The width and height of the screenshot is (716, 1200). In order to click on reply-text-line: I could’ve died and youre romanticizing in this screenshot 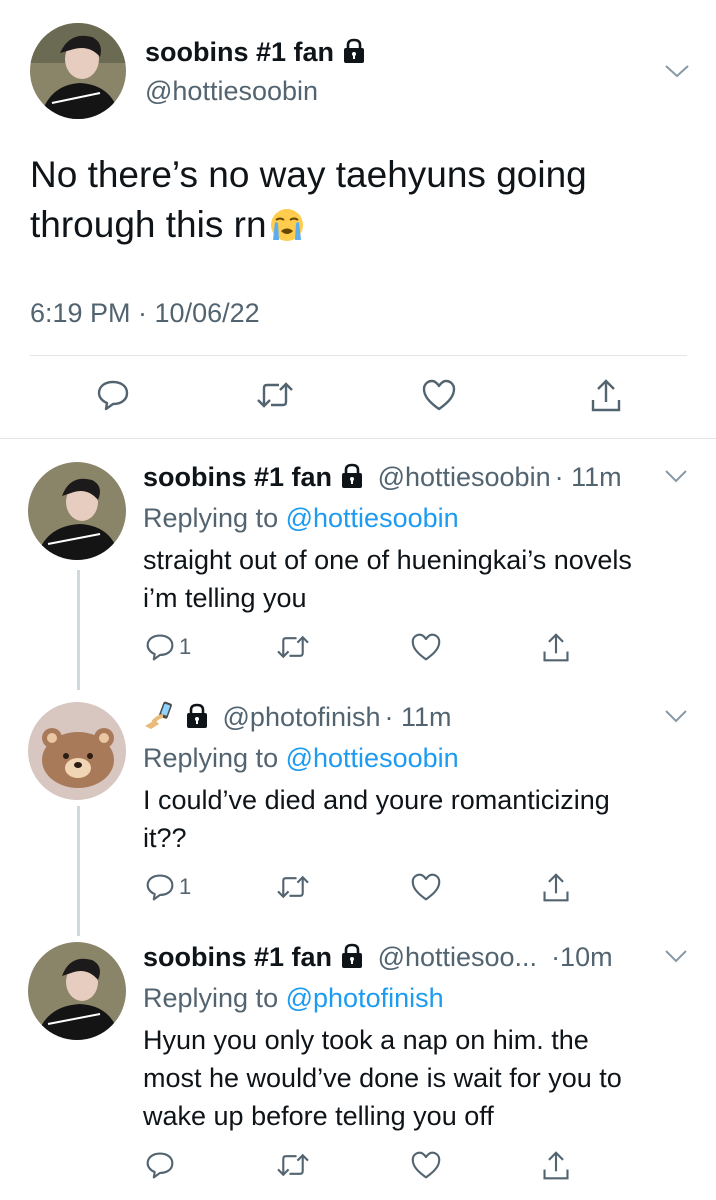, I will do `click(376, 800)`.